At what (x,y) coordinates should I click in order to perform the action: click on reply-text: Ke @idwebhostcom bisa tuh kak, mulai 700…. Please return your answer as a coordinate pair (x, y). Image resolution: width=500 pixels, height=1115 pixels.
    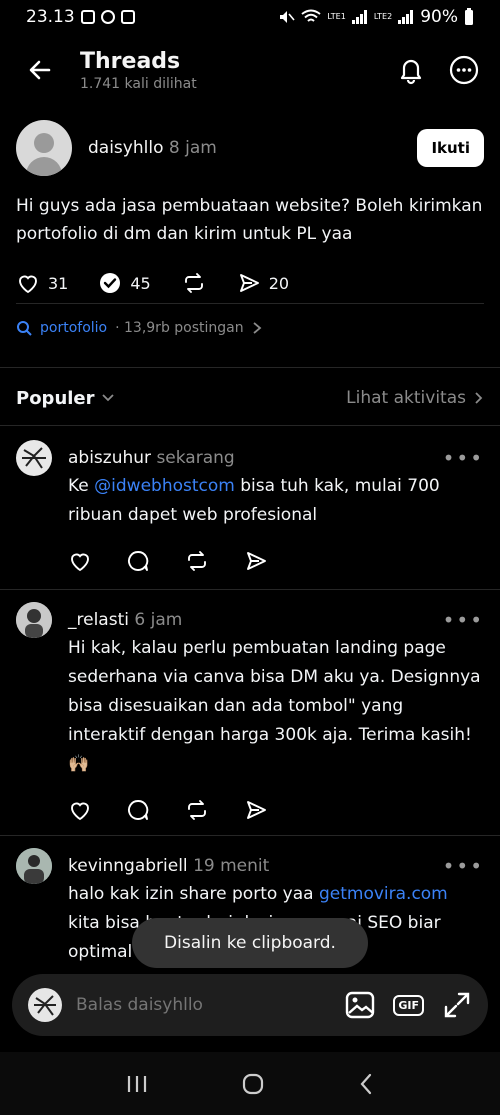
    Looking at the image, I should click on (276, 501).